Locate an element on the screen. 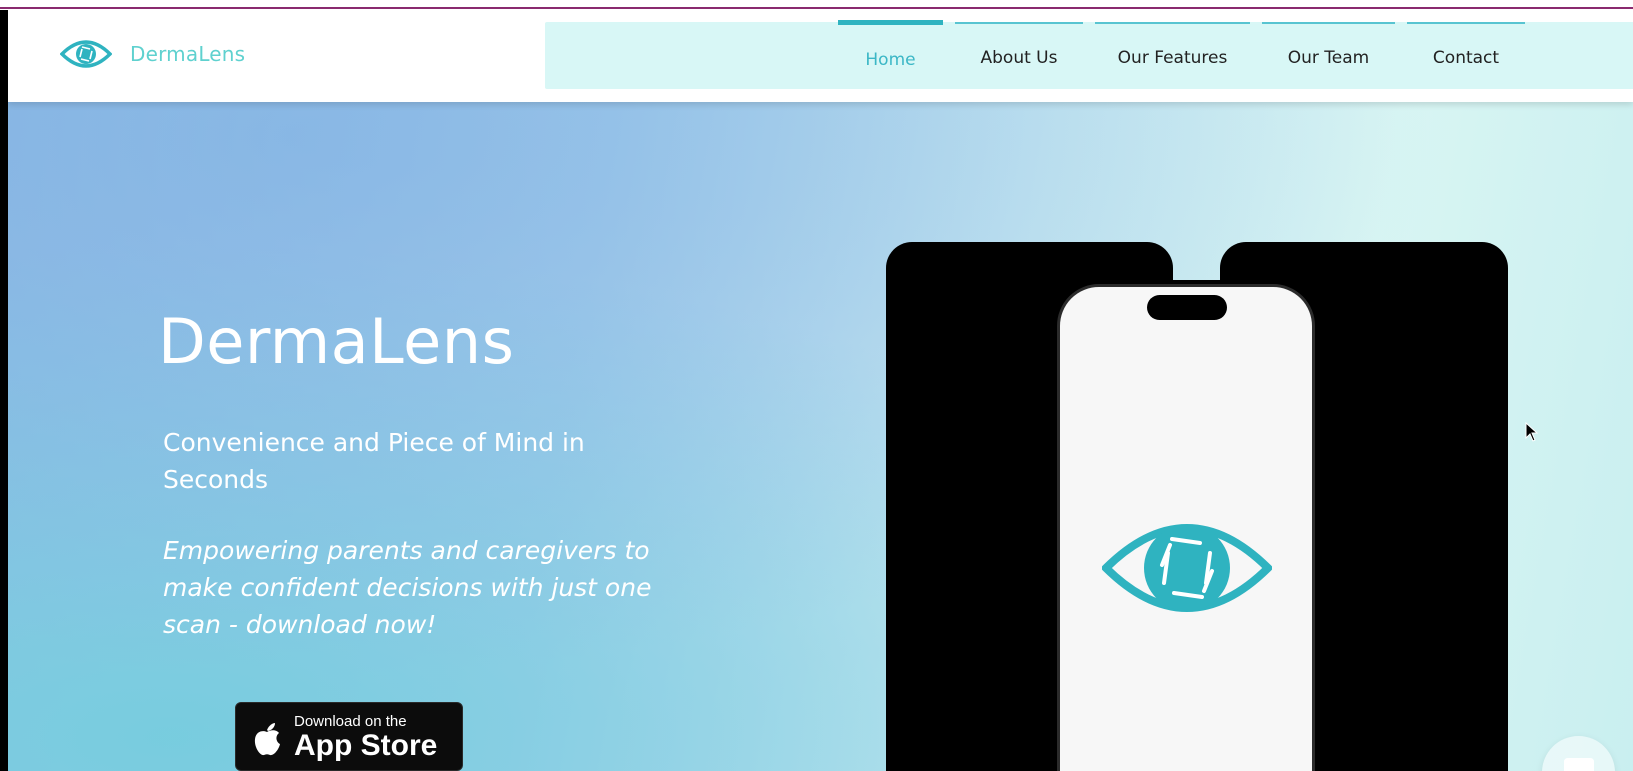 The width and height of the screenshot is (1633, 771). nav-our-features: Our Features is located at coordinates (1172, 56).